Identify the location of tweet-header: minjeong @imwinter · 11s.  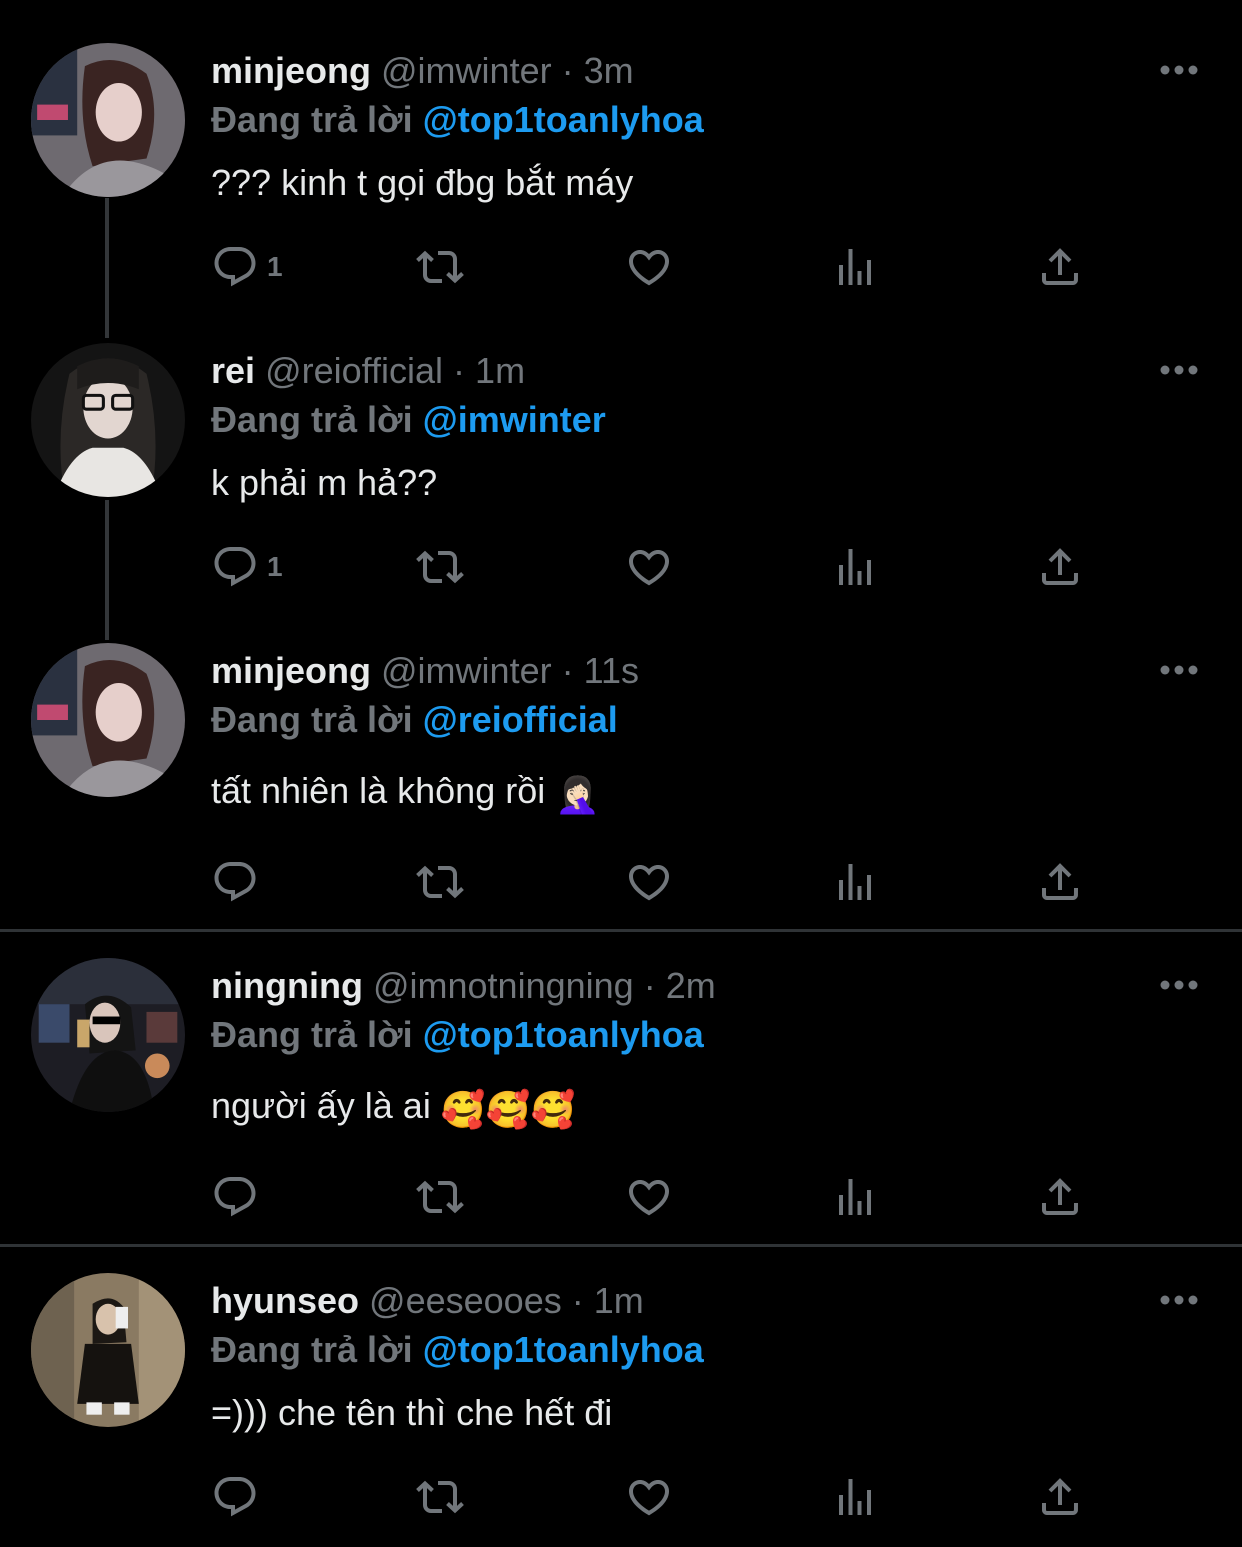
(425, 671).